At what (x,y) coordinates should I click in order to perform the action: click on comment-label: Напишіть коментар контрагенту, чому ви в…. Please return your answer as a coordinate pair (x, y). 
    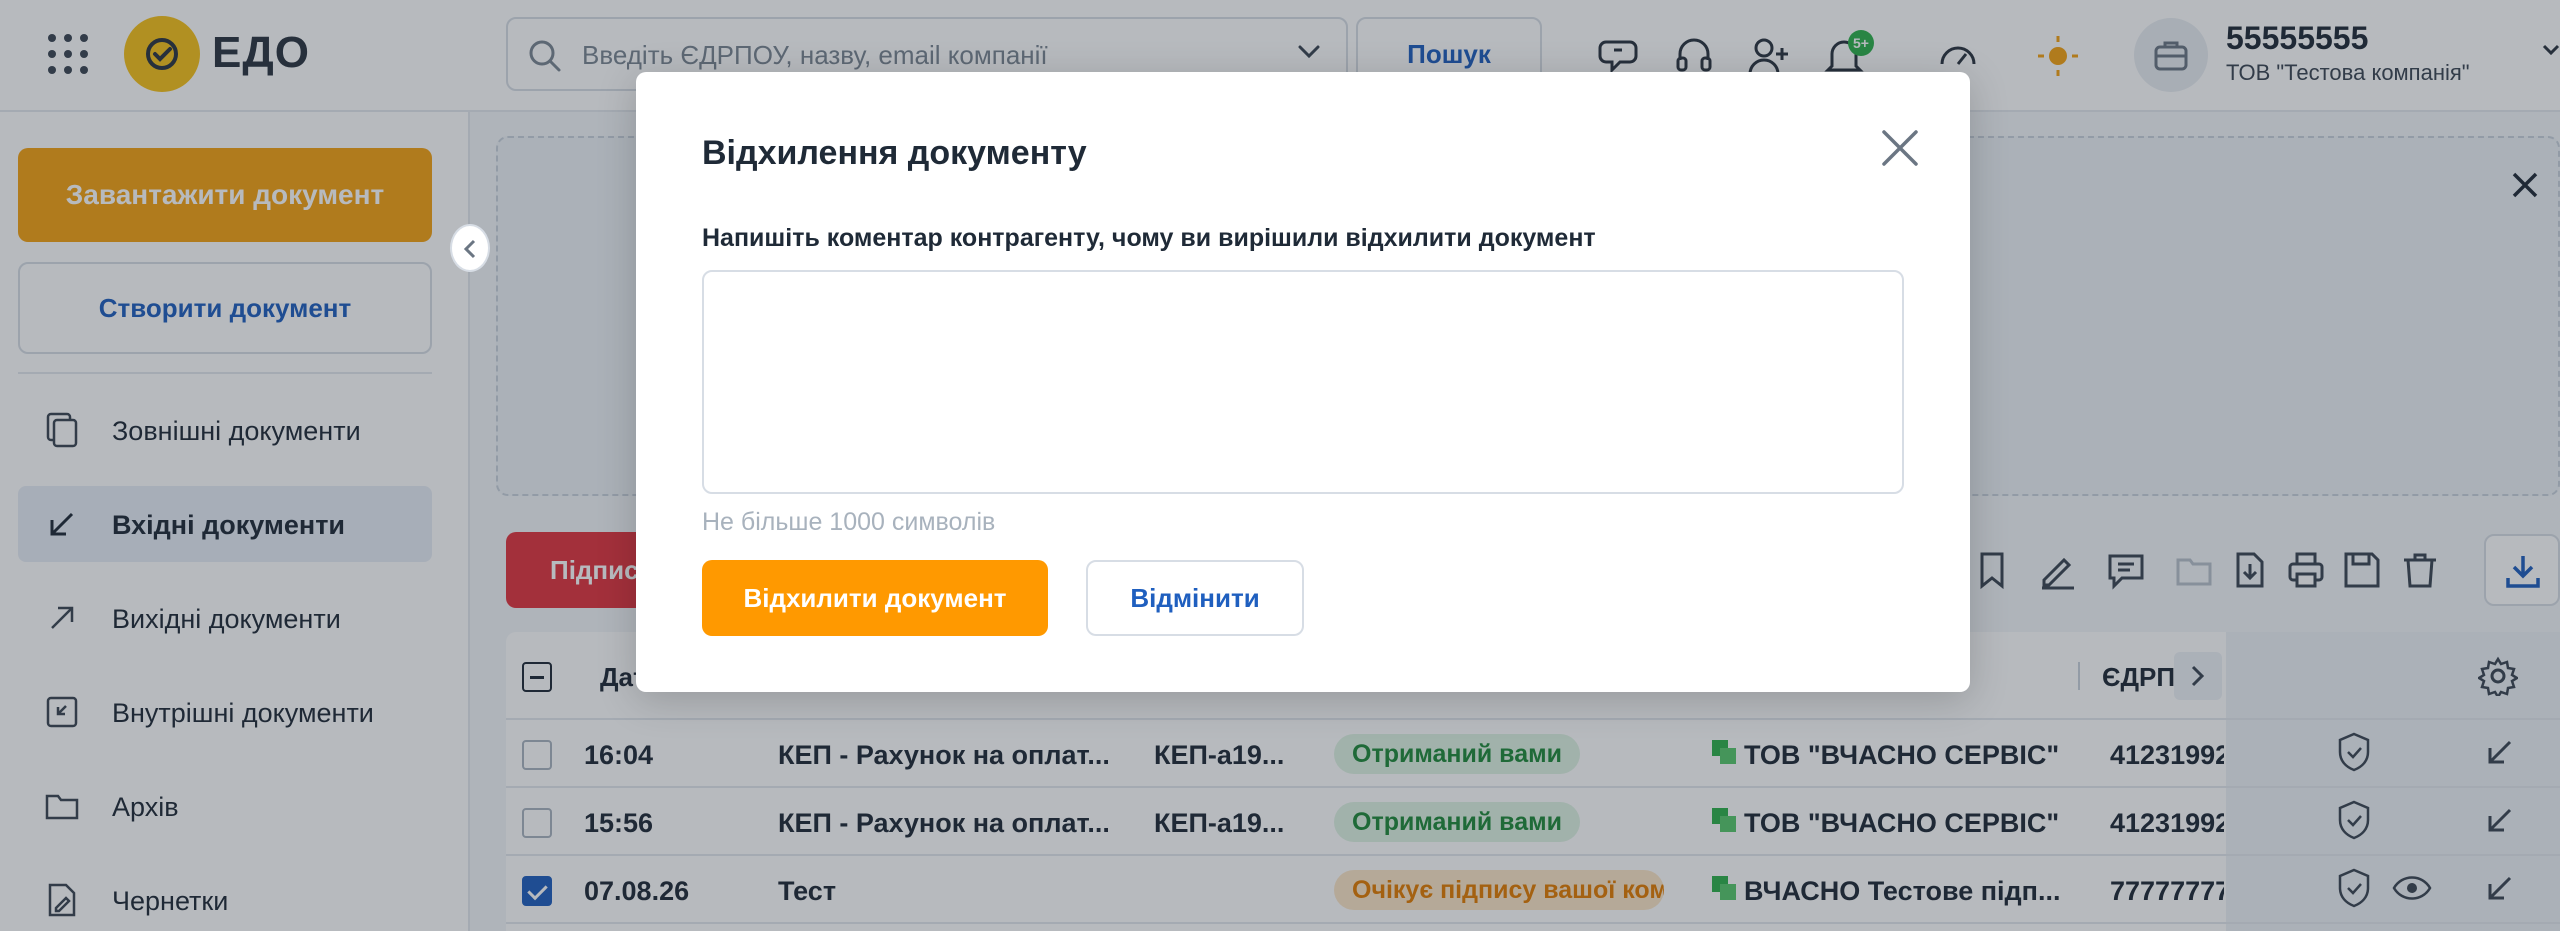
    Looking at the image, I should click on (1149, 238).